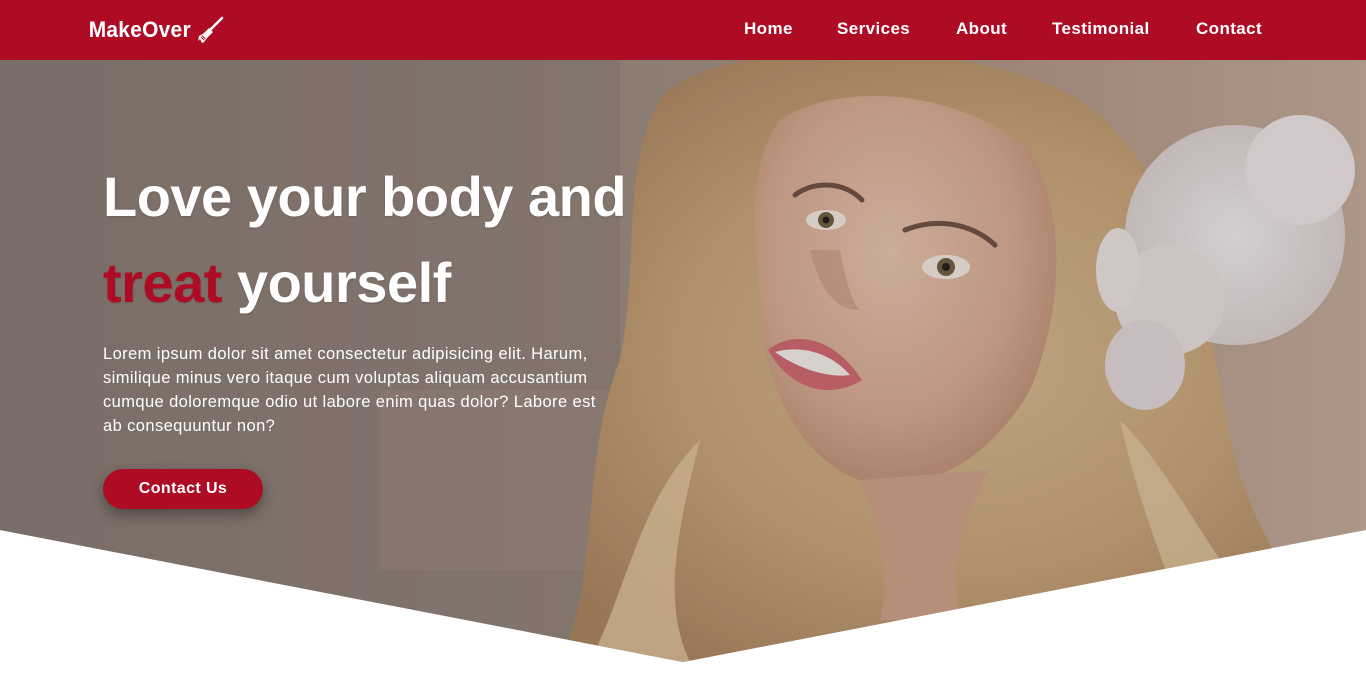 The height and width of the screenshot is (691, 1366). I want to click on headline-rest: yourself, so click(336, 282).